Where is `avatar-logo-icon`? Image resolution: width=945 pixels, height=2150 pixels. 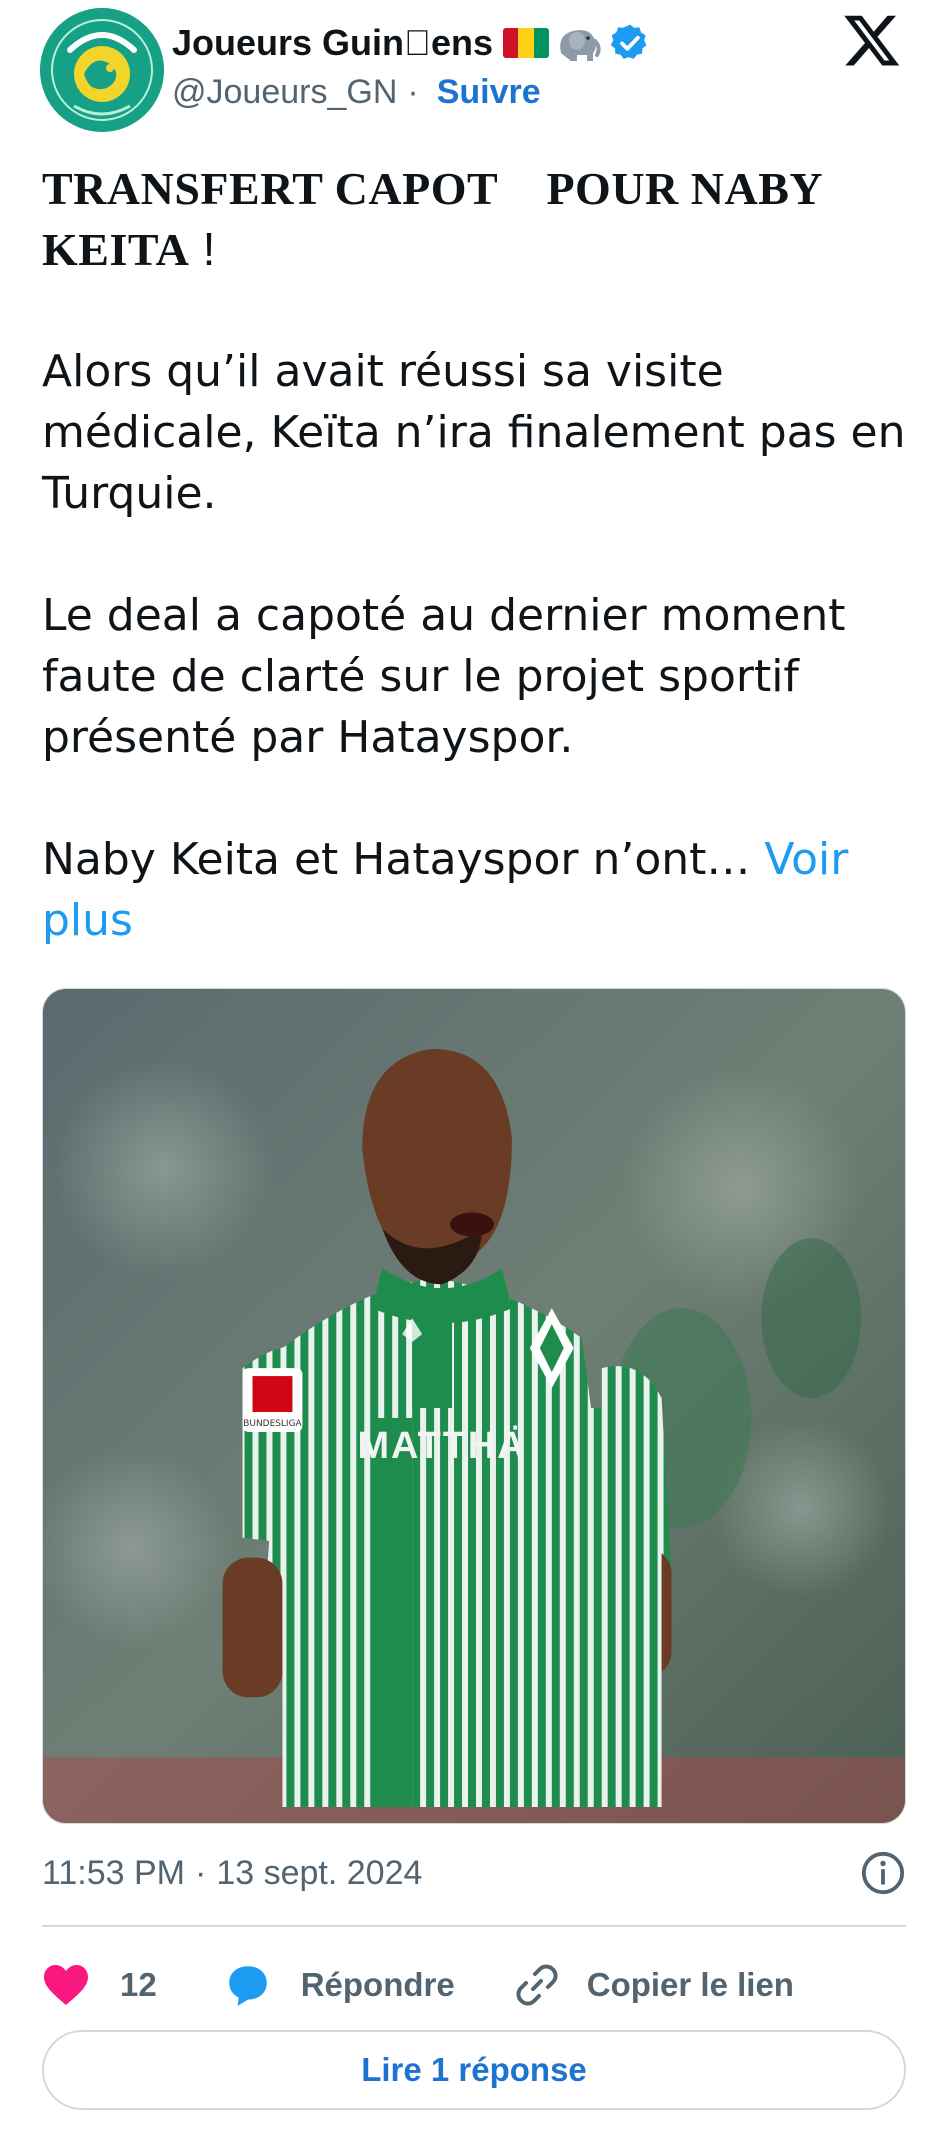 avatar-logo-icon is located at coordinates (102, 70).